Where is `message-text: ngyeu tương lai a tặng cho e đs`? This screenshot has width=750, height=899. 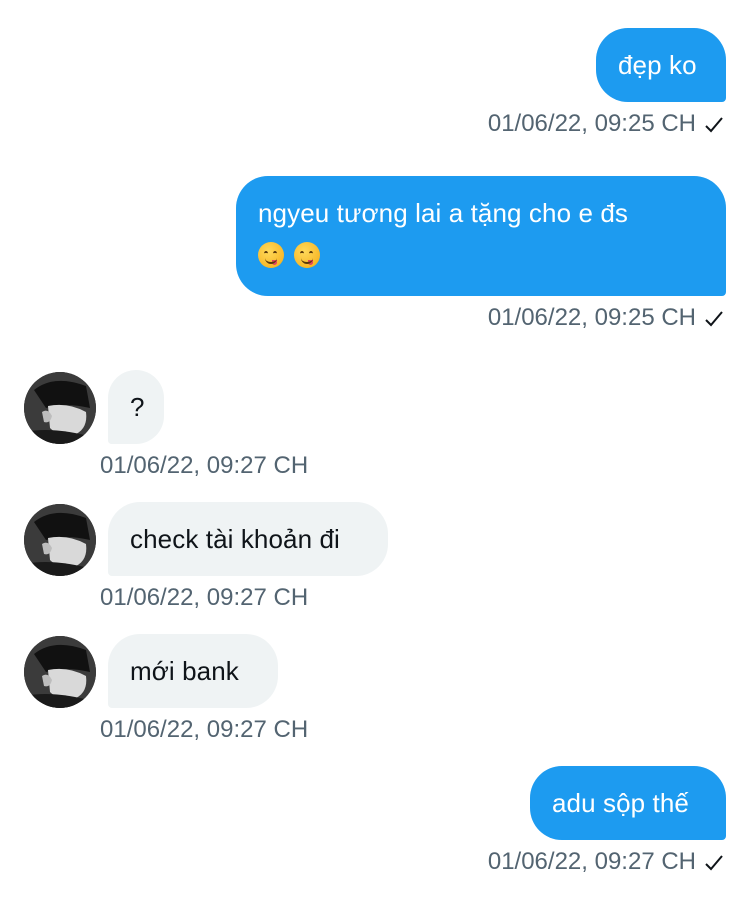
message-text: ngyeu tương lai a tặng cho e đs is located at coordinates (443, 213).